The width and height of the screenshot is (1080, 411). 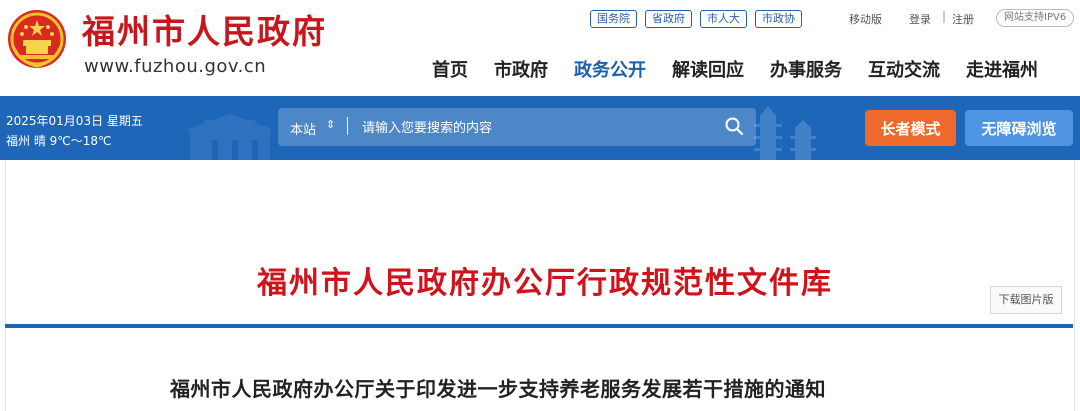 What do you see at coordinates (920, 19) in the screenshot?
I see `login-link: 登录` at bounding box center [920, 19].